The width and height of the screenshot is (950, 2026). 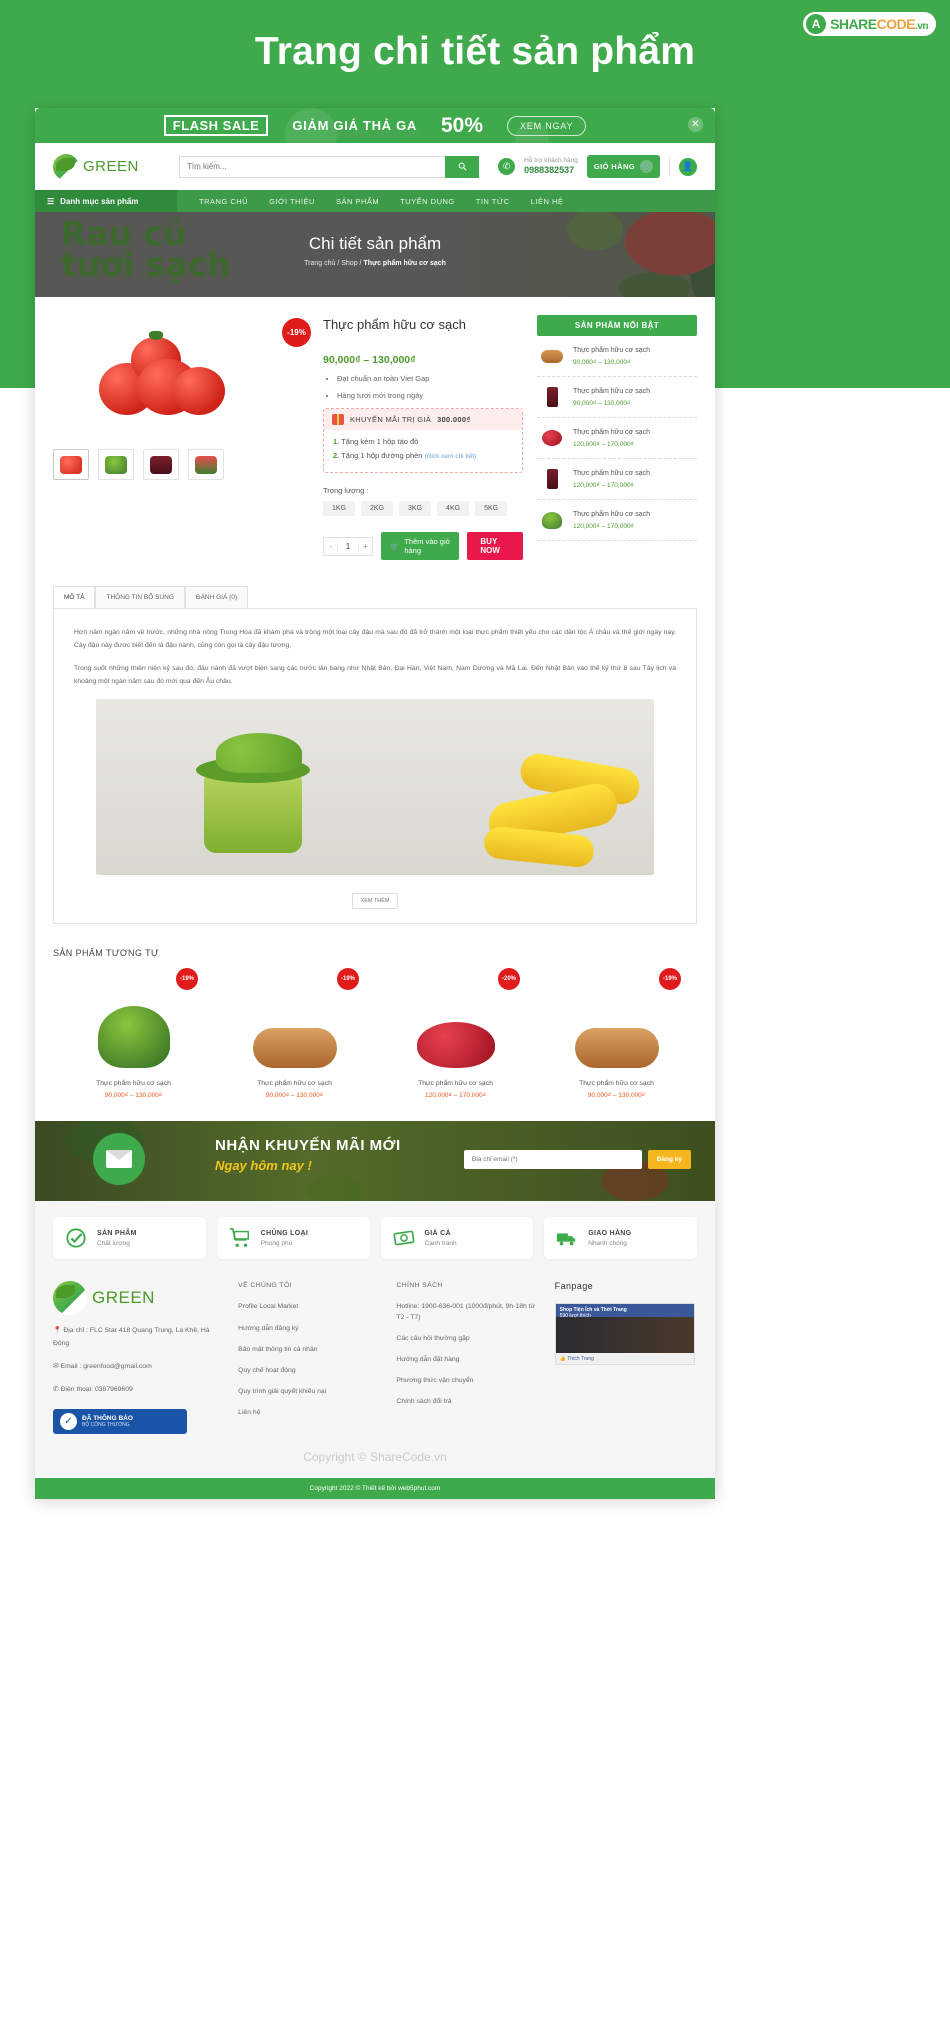 What do you see at coordinates (547, 201) in the screenshot?
I see `nav-item-contact: LIÊN HỆ` at bounding box center [547, 201].